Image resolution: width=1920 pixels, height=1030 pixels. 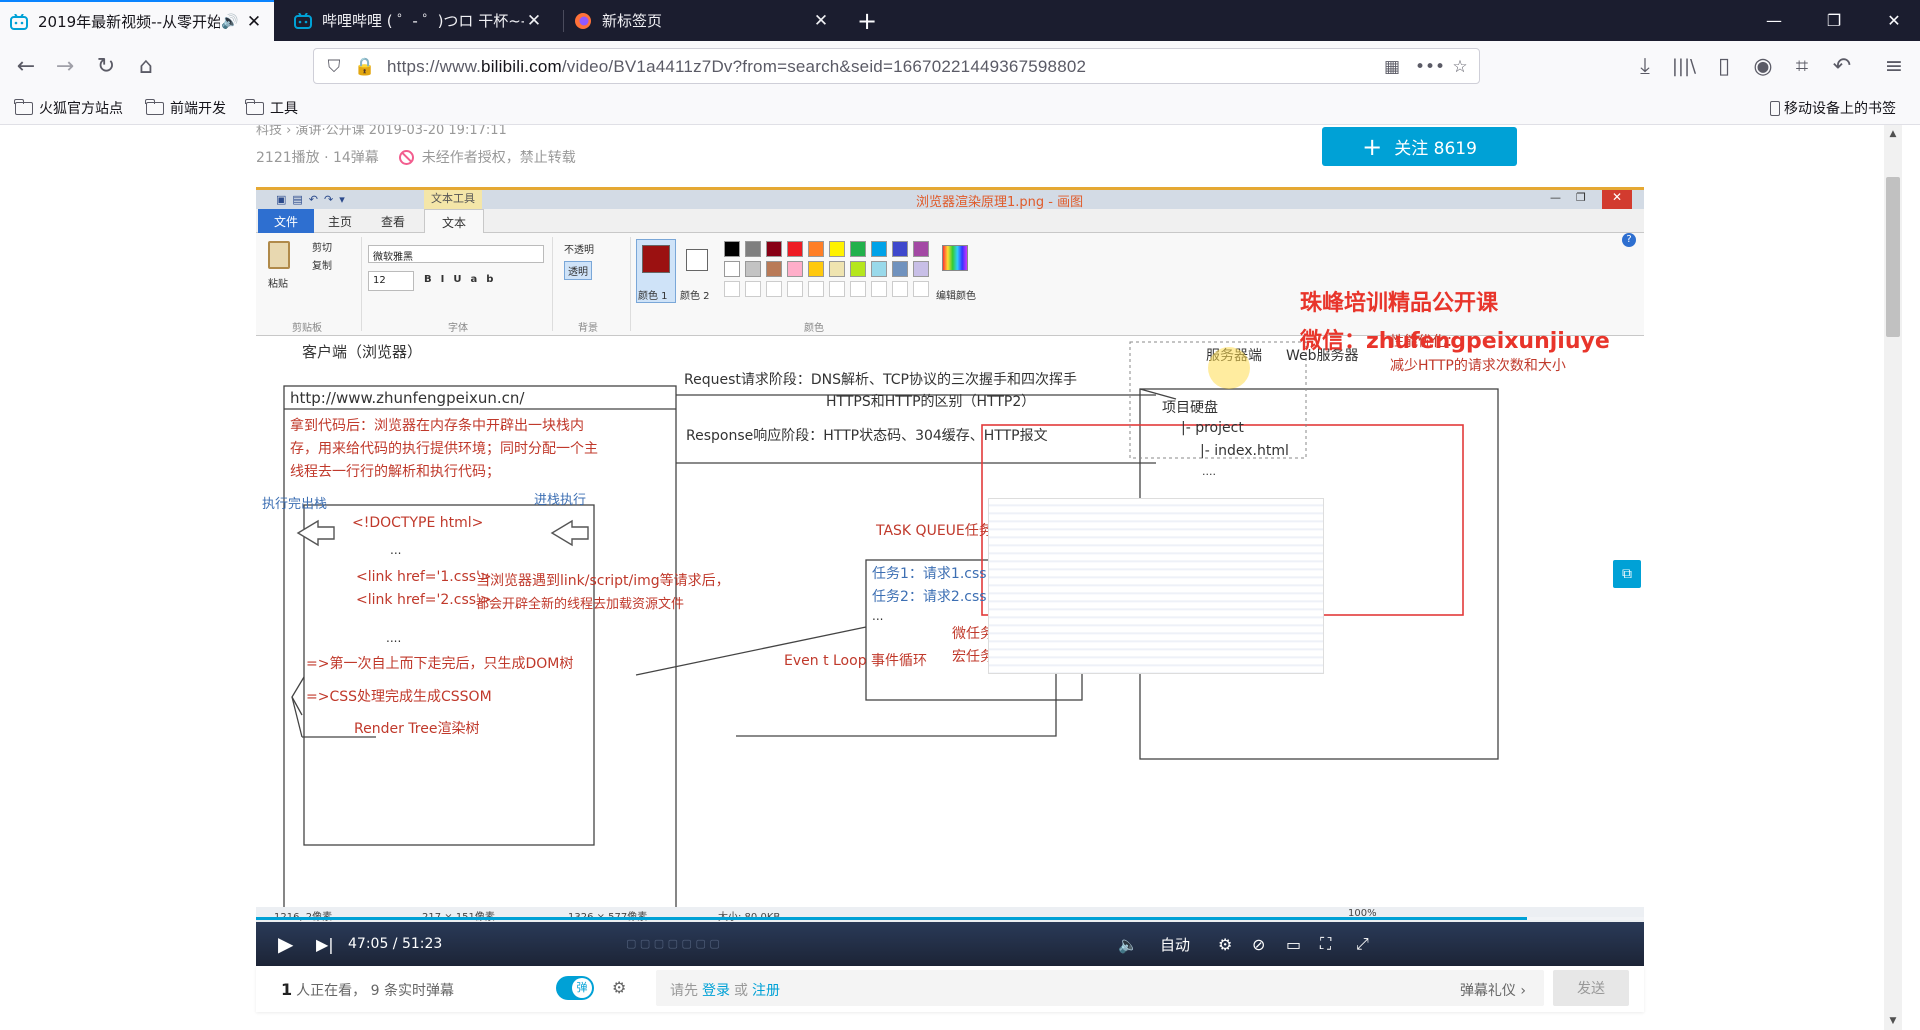 What do you see at coordinates (1460, 67) in the screenshot?
I see `bookmark-star-icon: ☆` at bounding box center [1460, 67].